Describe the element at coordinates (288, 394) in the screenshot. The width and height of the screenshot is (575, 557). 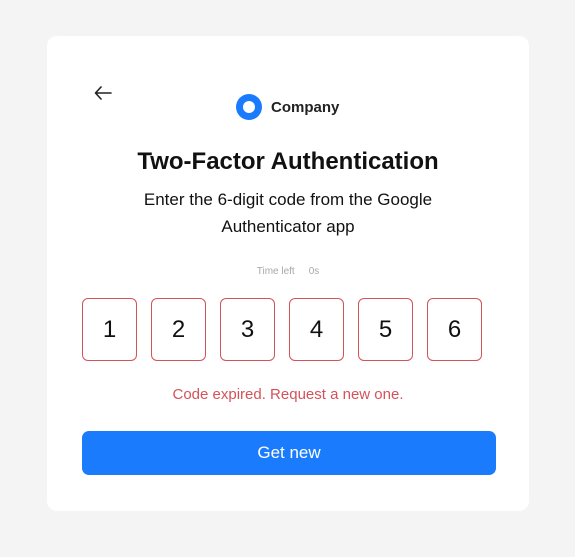
I see `error-message: Code expired. Request a new one.` at that location.